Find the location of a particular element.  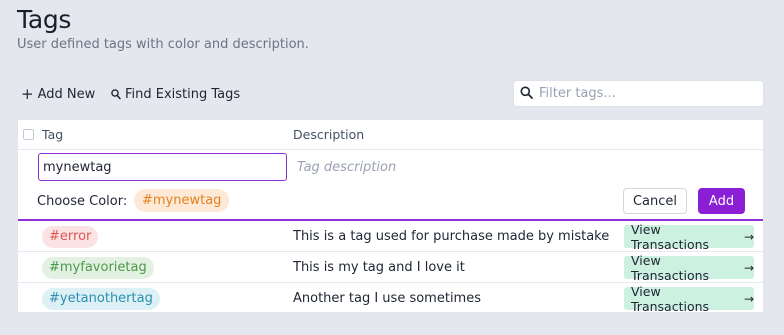

tag-description-input is located at coordinates (443, 167).